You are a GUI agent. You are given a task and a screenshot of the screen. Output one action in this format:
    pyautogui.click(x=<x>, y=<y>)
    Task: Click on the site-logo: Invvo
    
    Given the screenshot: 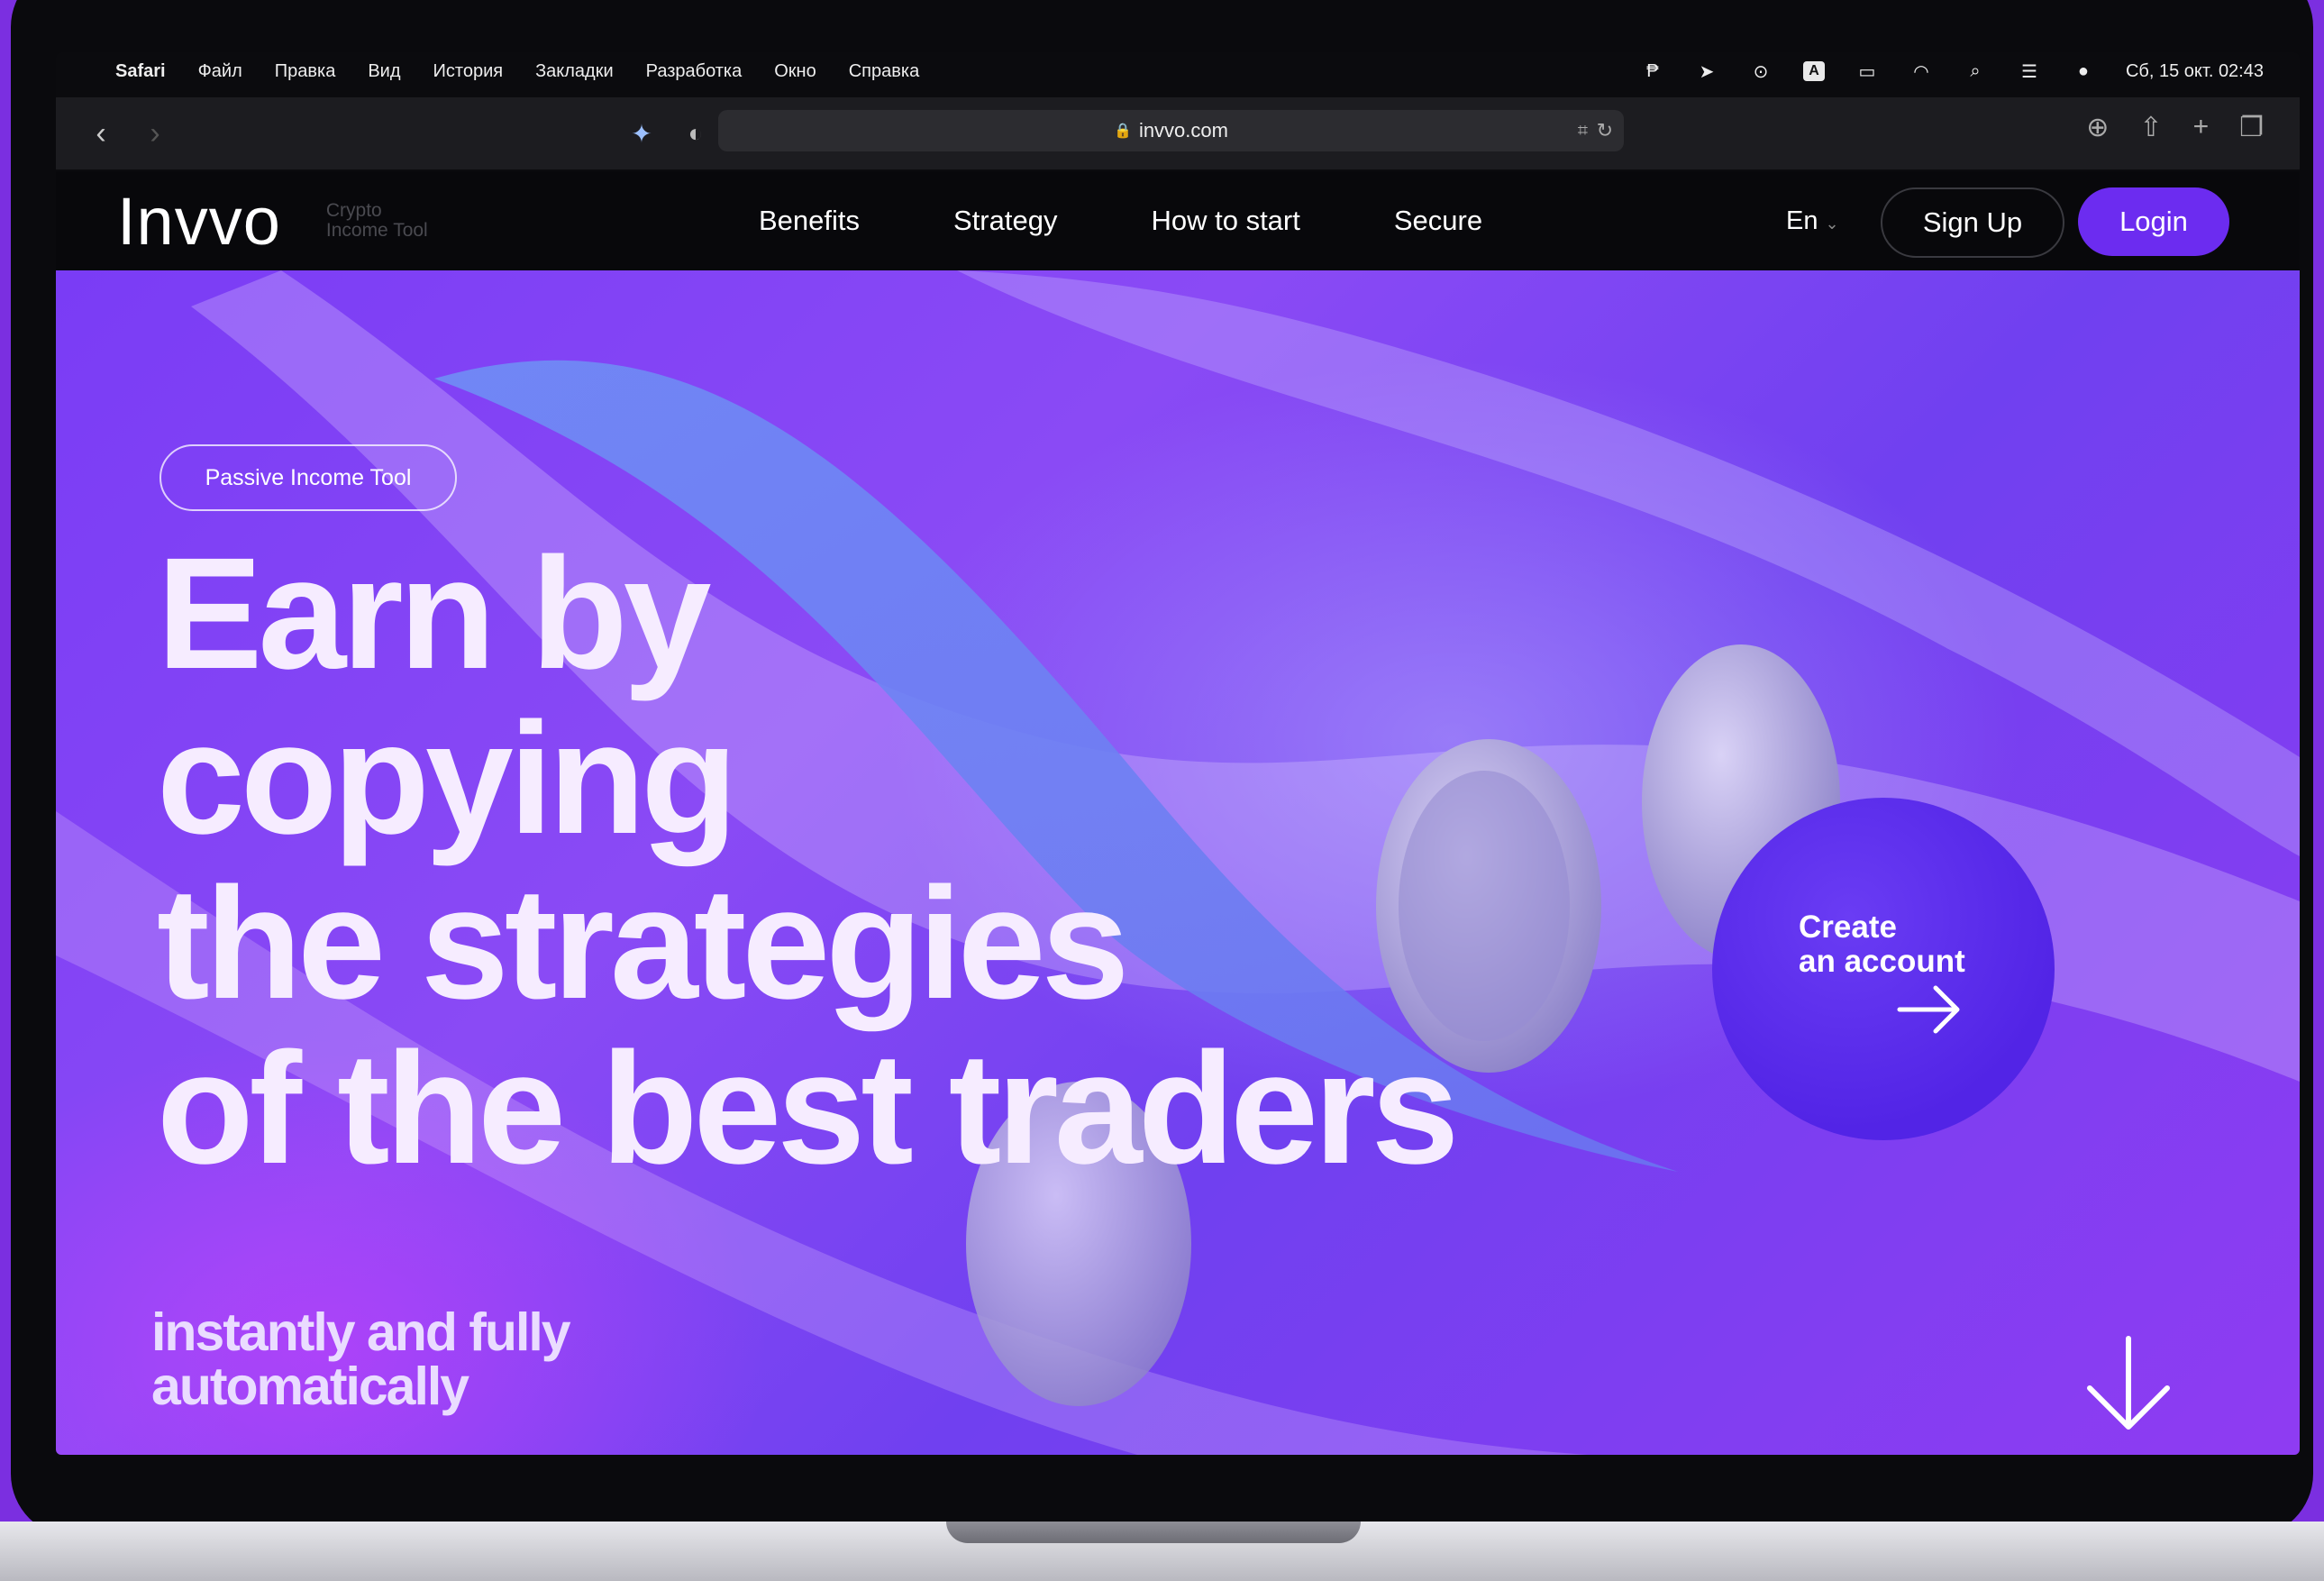 What is the action you would take?
    pyautogui.click(x=199, y=221)
    